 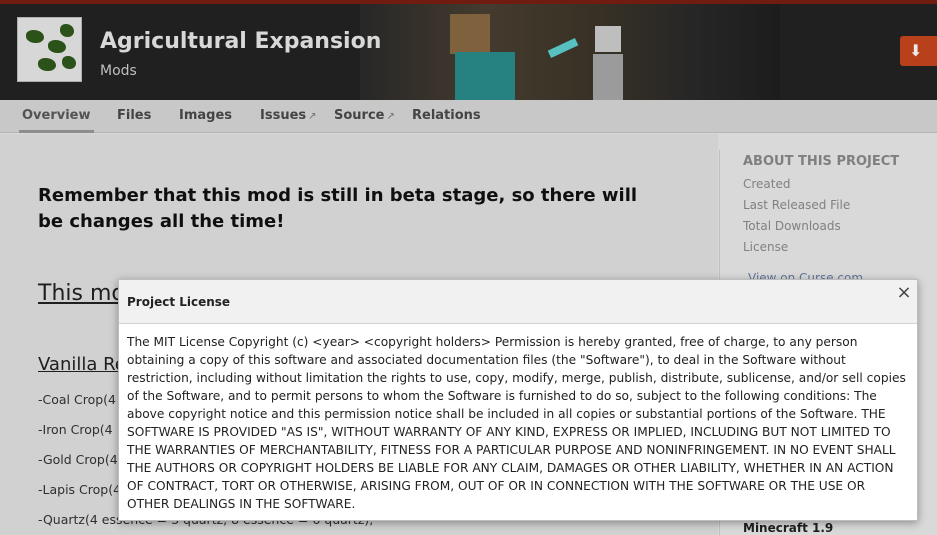 I want to click on modal-title: Project License, so click(x=179, y=302).